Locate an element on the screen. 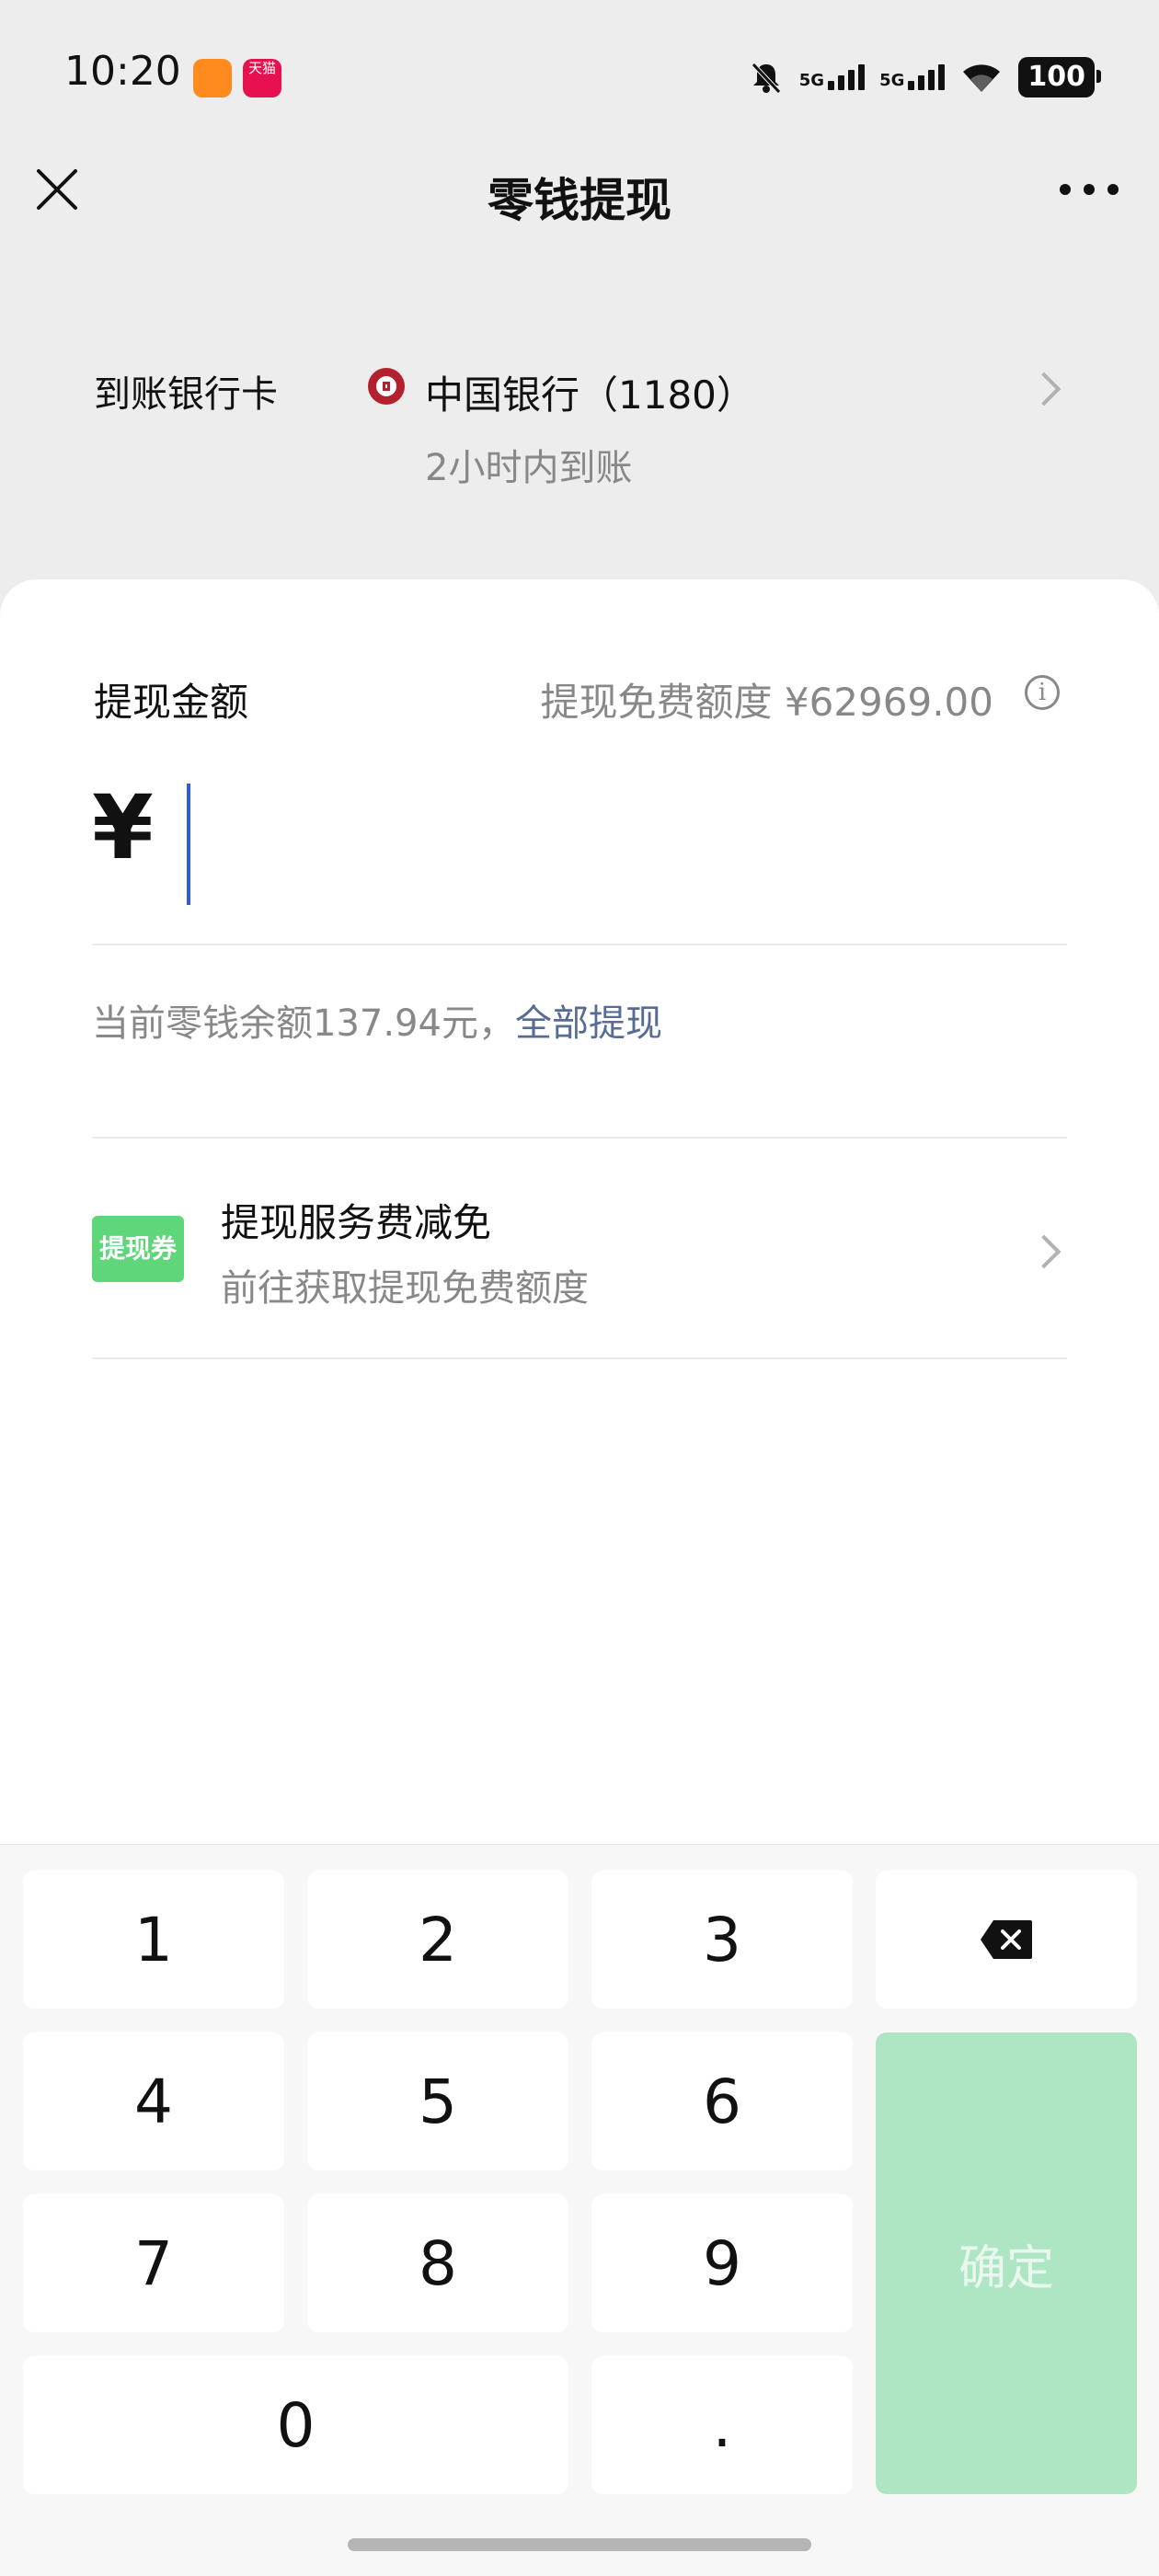  network-type-1: 5G is located at coordinates (811, 80).